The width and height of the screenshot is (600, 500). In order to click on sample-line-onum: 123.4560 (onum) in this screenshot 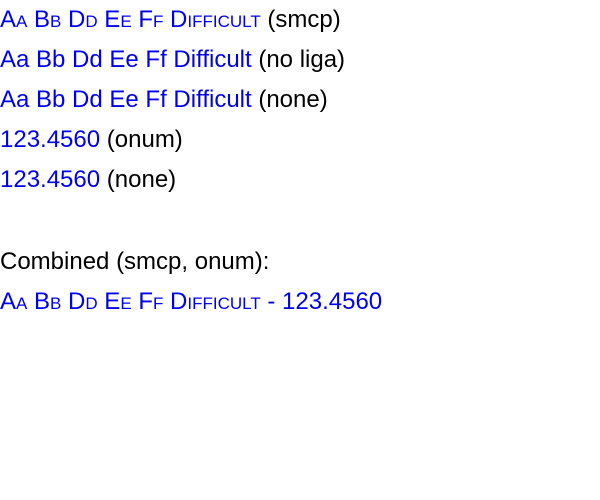, I will do `click(91, 140)`.